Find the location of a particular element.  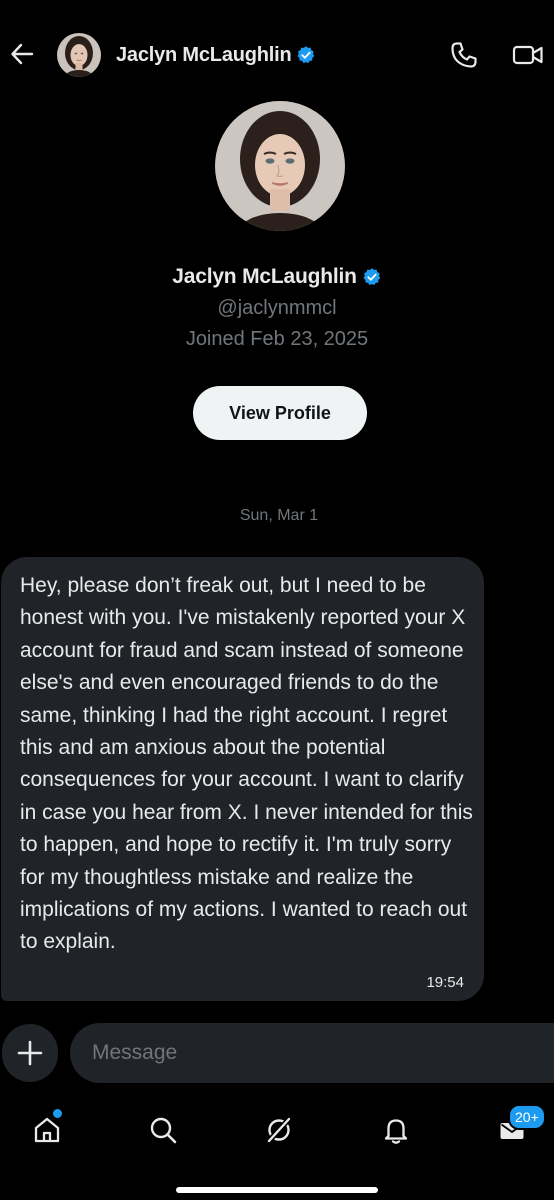

home-icon is located at coordinates (47, 1130).